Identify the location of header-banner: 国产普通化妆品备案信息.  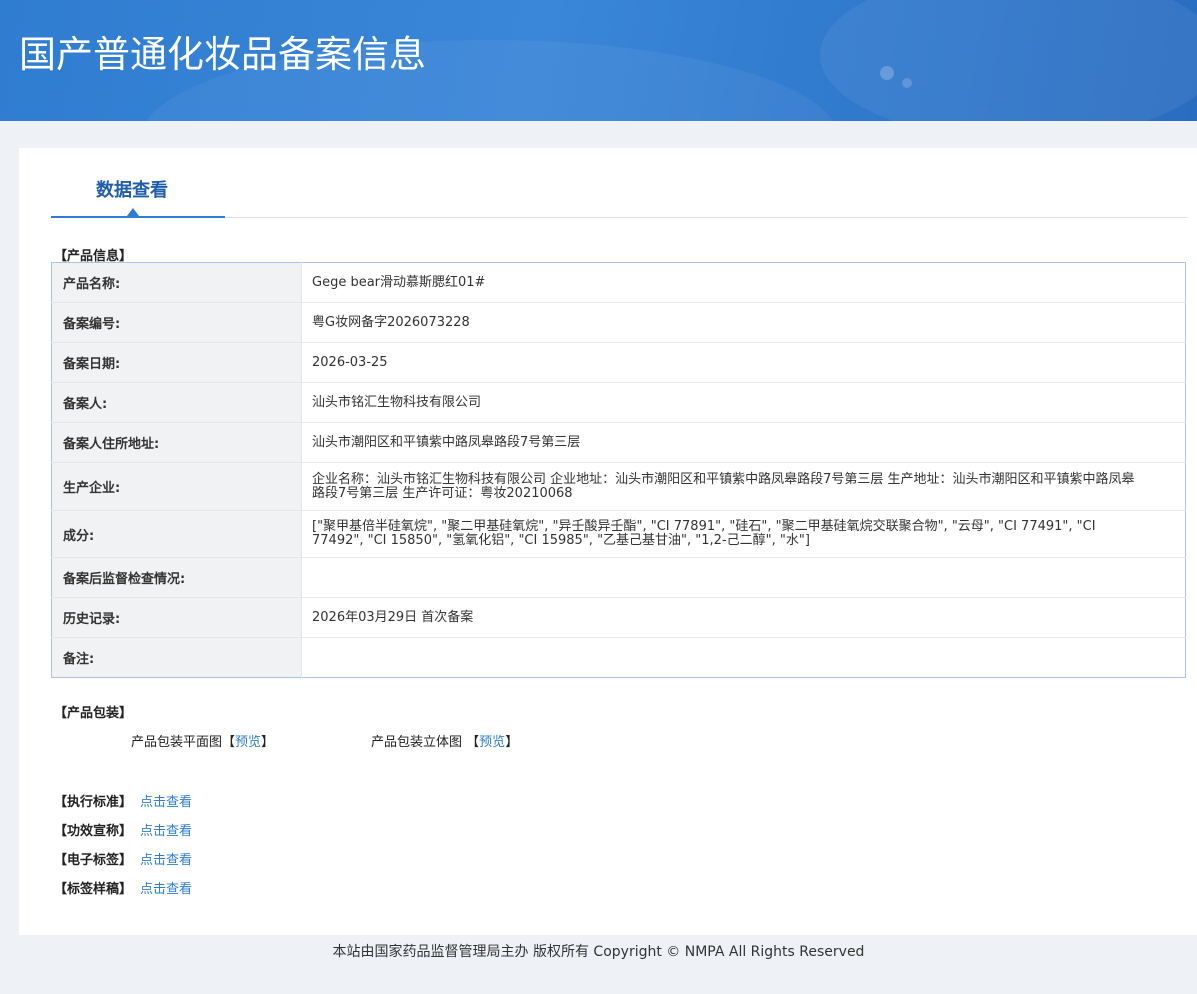
(598, 60).